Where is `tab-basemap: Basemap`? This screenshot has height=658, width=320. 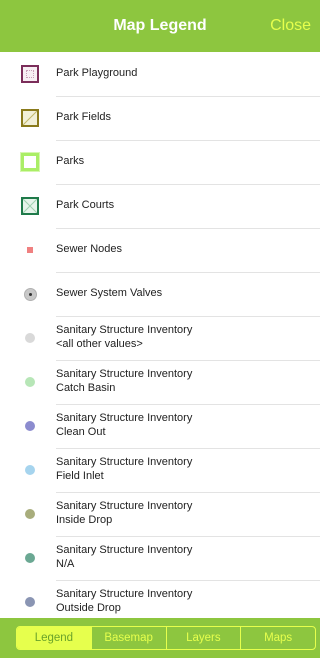 tab-basemap: Basemap is located at coordinates (129, 638).